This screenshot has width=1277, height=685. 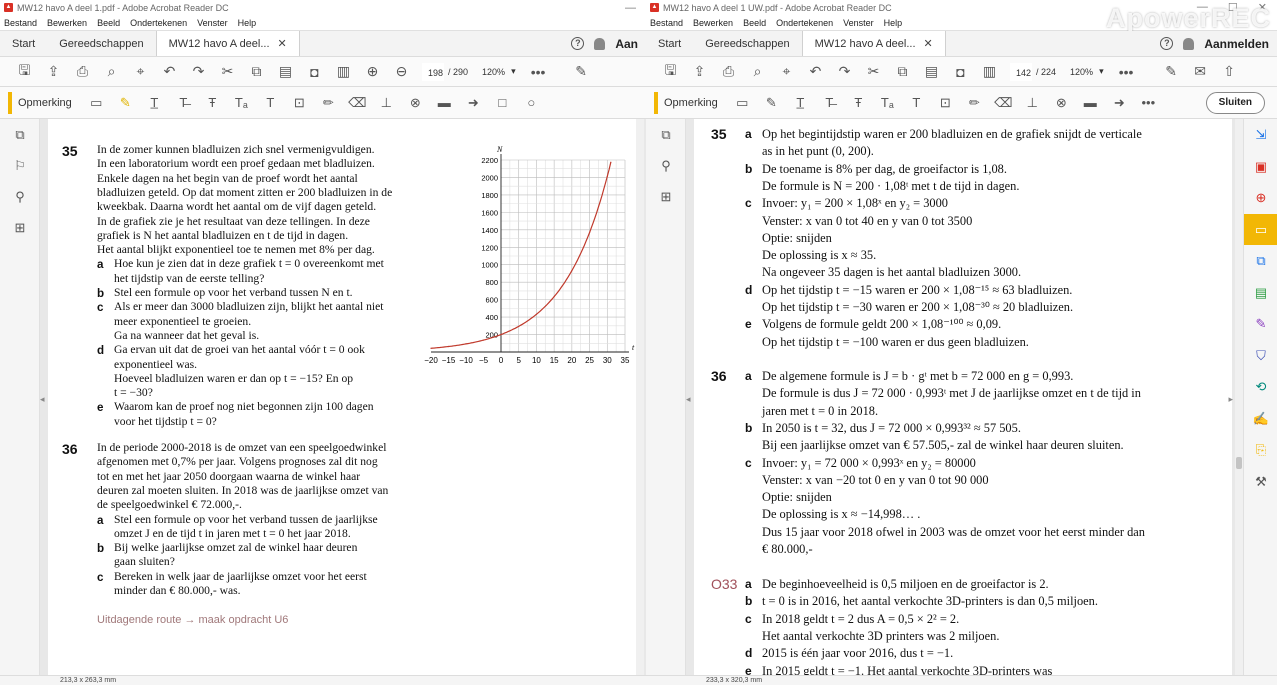 What do you see at coordinates (1260, 324) in the screenshot?
I see `fill-sign-icon: ✎` at bounding box center [1260, 324].